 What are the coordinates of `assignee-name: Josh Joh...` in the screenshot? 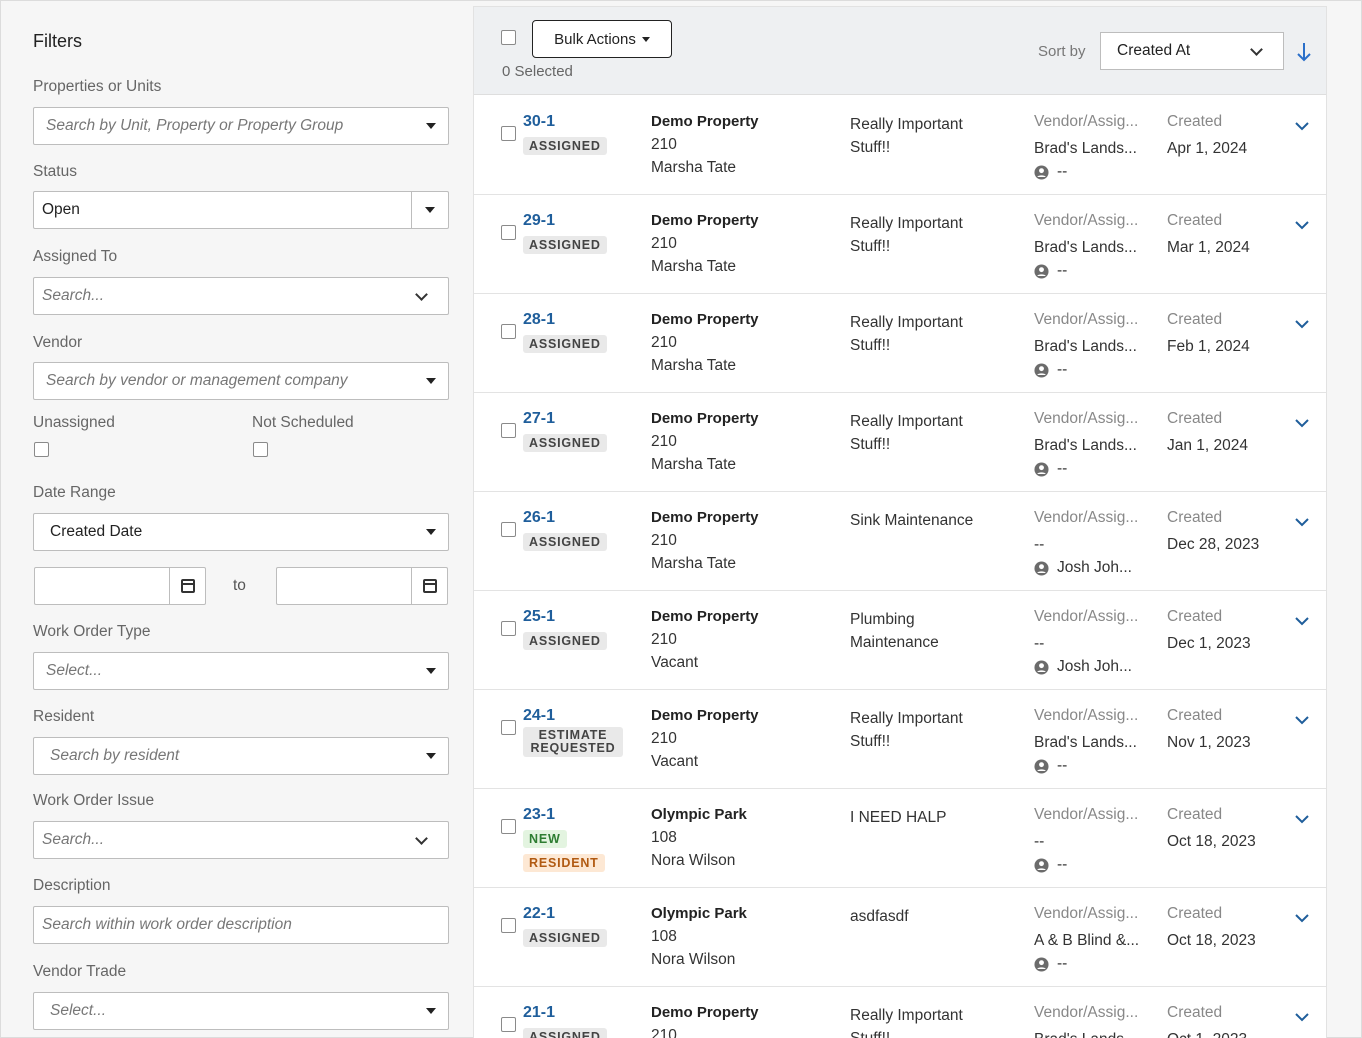 It's located at (1094, 567).